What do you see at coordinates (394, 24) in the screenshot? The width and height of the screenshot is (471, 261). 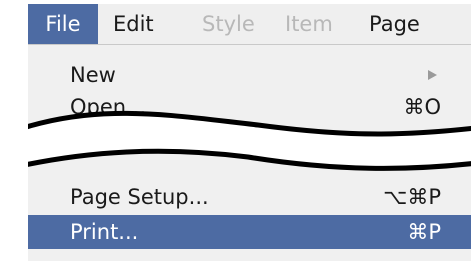 I see `menu-page: Page` at bounding box center [394, 24].